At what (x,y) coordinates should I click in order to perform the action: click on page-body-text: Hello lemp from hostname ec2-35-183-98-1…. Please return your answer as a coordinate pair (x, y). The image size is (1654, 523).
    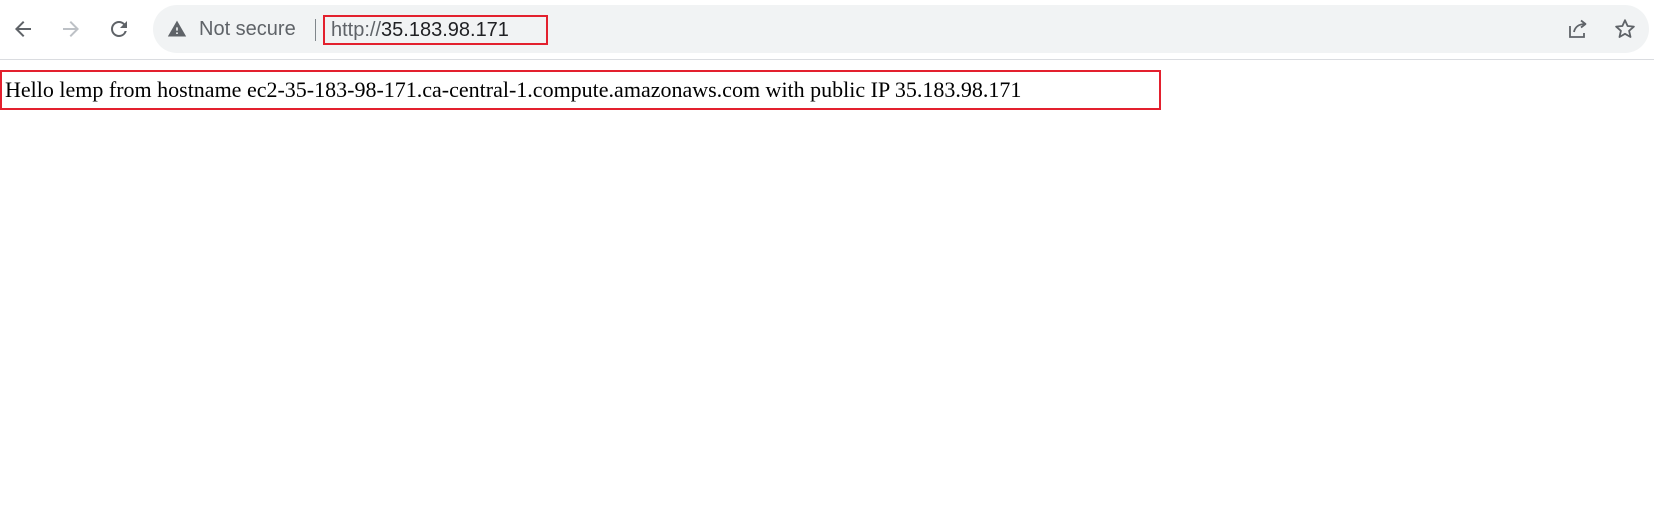
    Looking at the image, I should click on (580, 90).